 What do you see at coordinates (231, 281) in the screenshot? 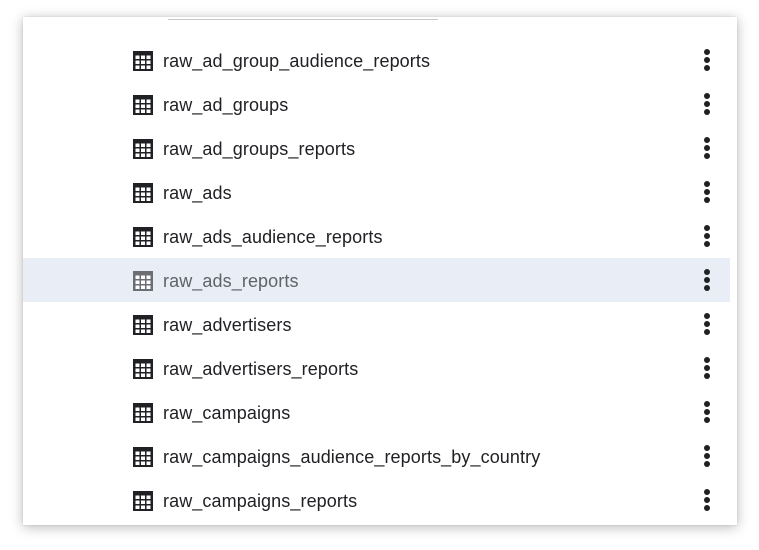
I see `table-name: raw_ads_reports` at bounding box center [231, 281].